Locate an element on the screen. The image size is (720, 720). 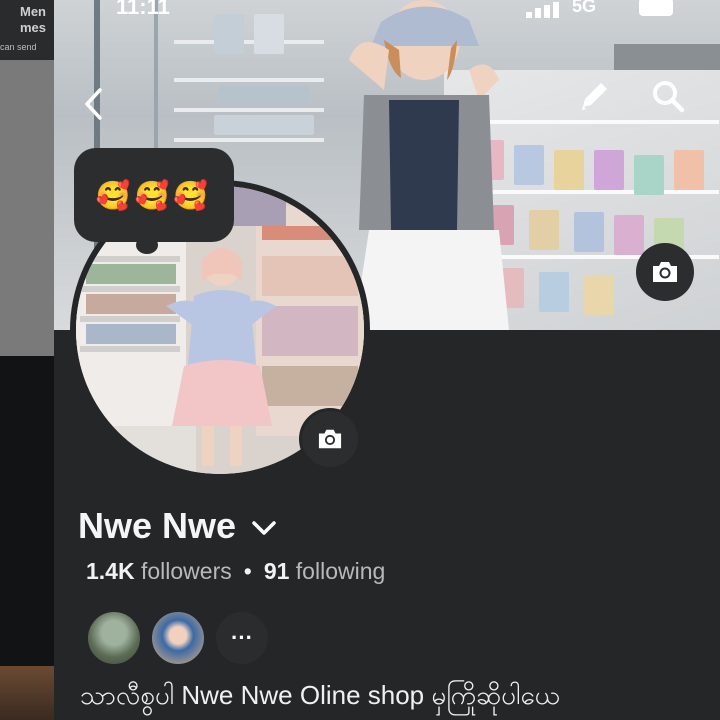
profile-name-row: Nwe Nwe is located at coordinates (178, 526).